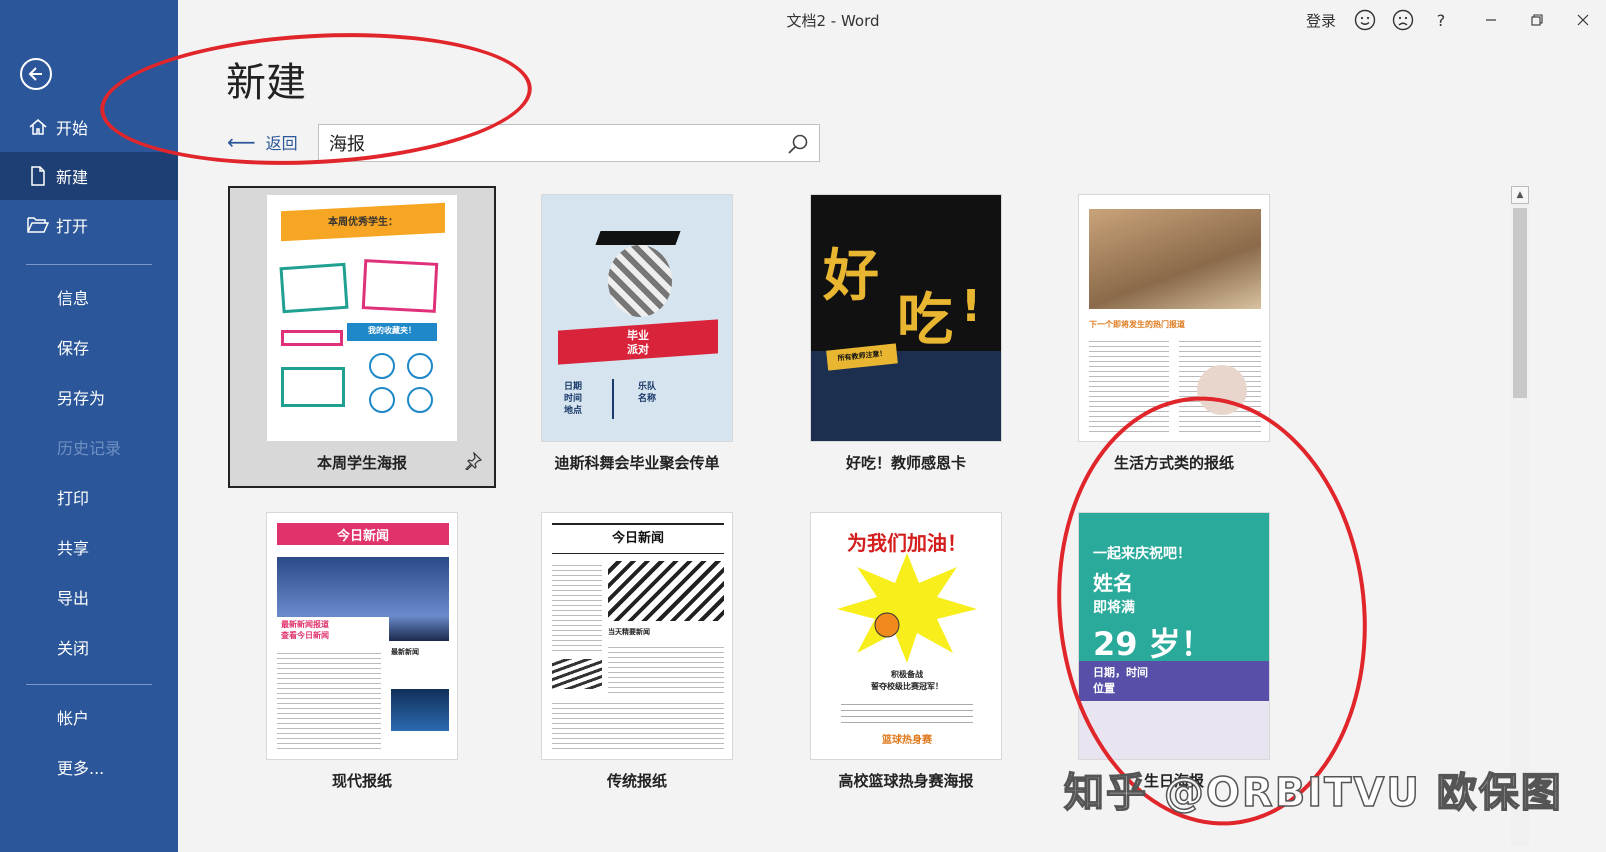 The height and width of the screenshot is (852, 1606). Describe the element at coordinates (1313, 793) in the screenshot. I see `watermark: 知乎 @ORBITVU 欧保图` at that location.